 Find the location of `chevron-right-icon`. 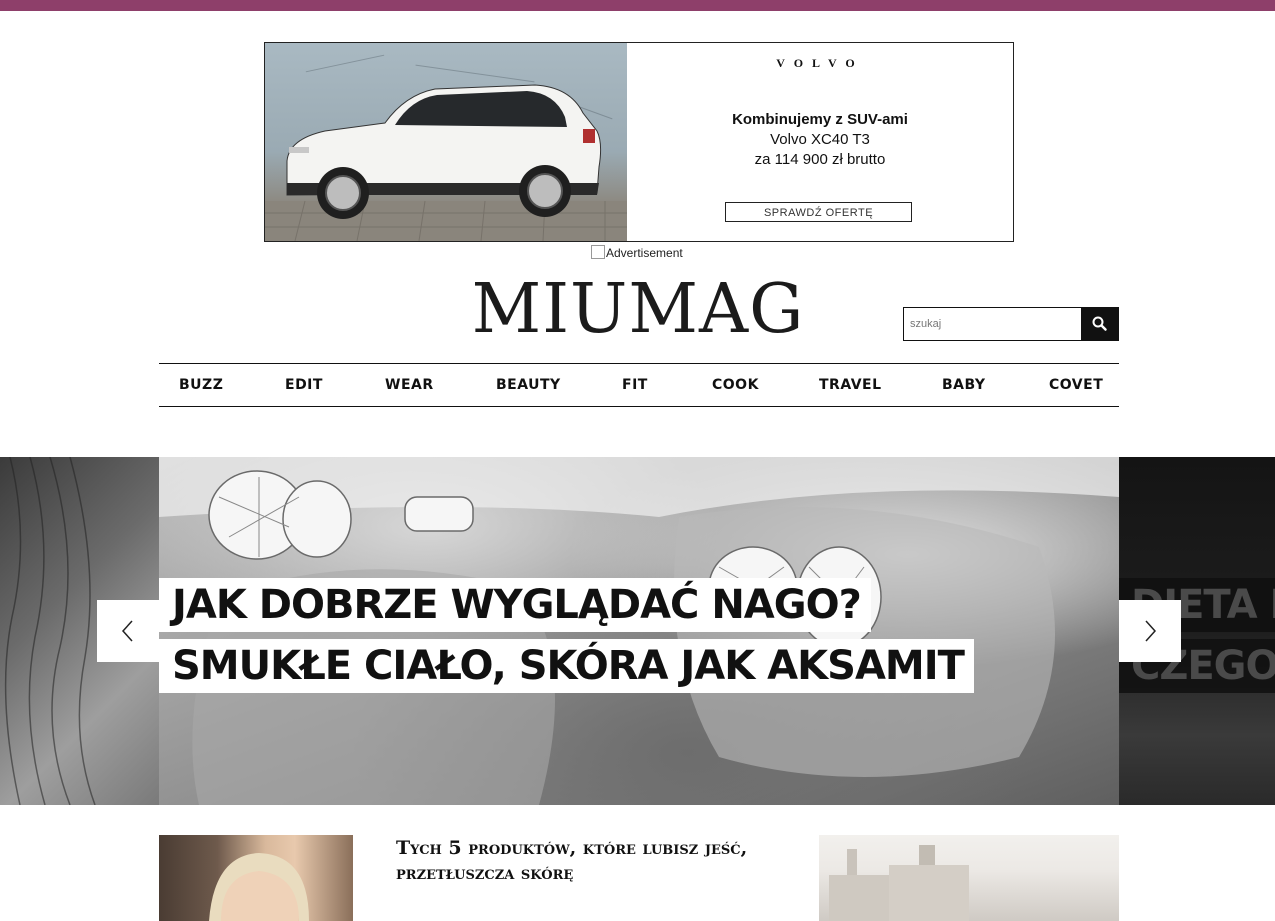

chevron-right-icon is located at coordinates (1151, 631).